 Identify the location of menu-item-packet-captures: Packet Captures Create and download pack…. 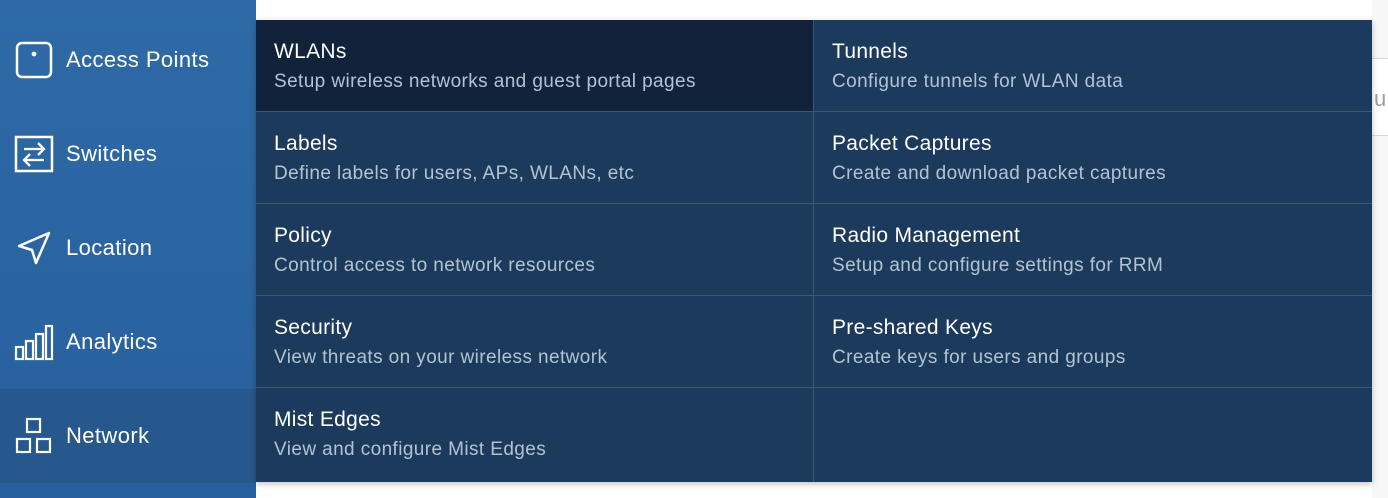
(1093, 158).